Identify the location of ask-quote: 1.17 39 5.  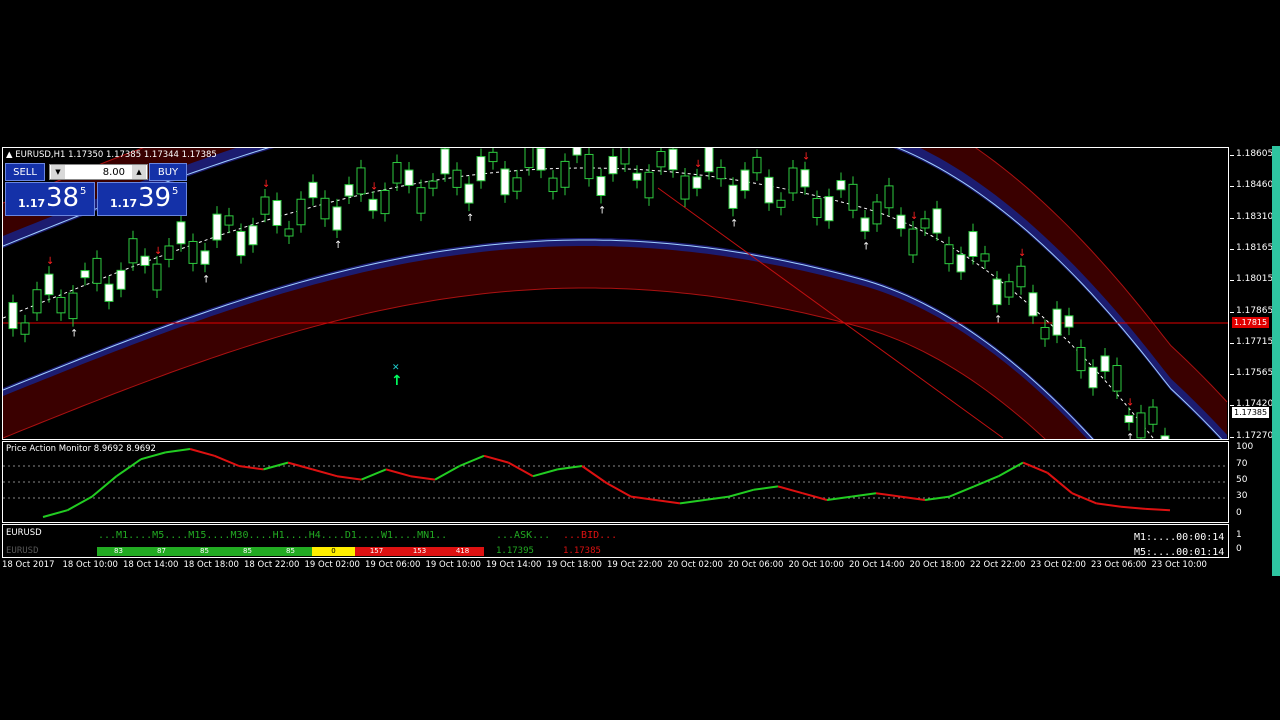
(142, 199).